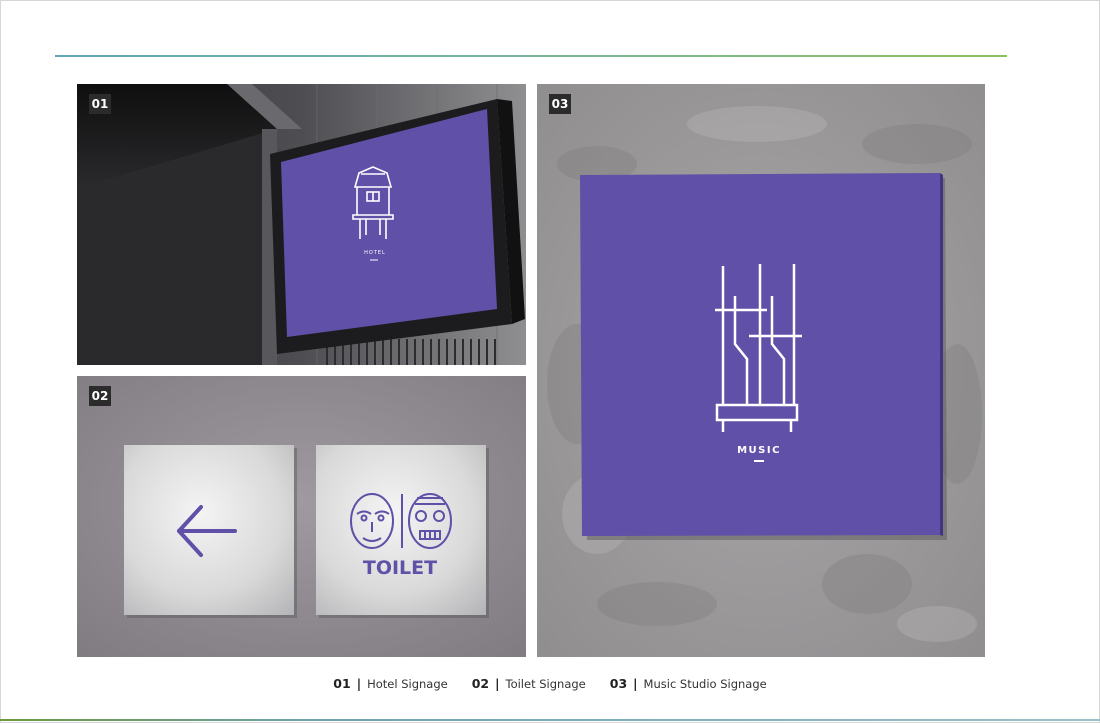 This screenshot has width=1100, height=723. I want to click on top-rule, so click(531, 56).